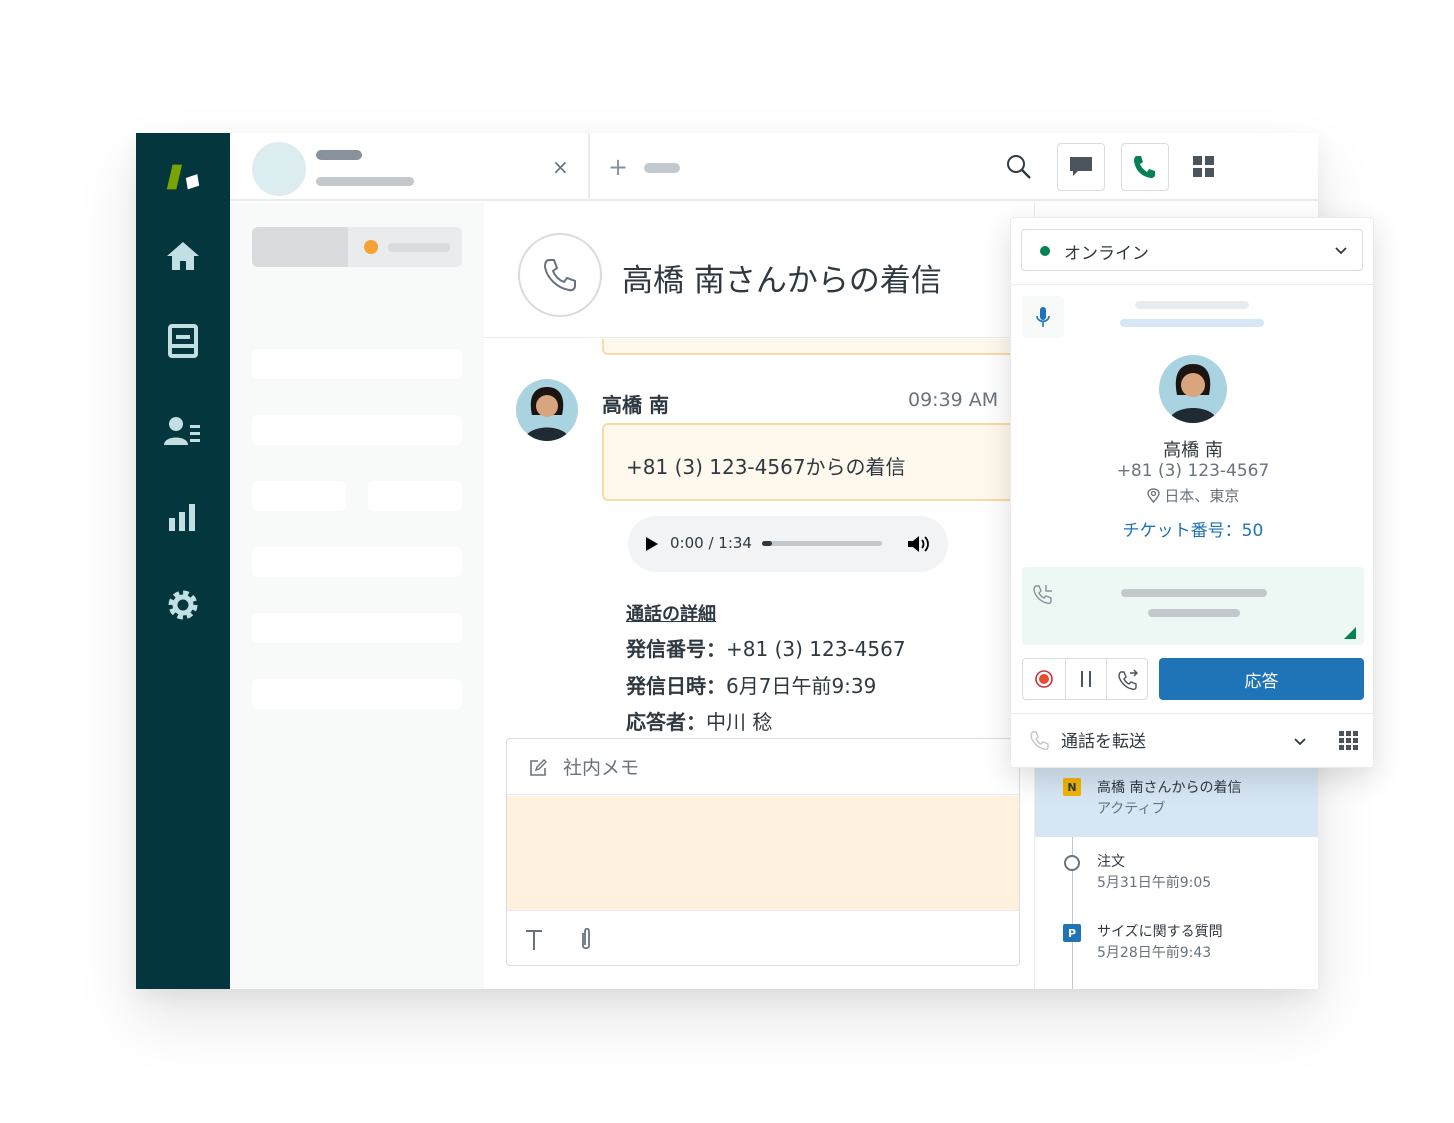 Image resolution: width=1454 pixels, height=1123 pixels. What do you see at coordinates (676, 649) in the screenshot?
I see `caller-number-label: 発信番号：` at bounding box center [676, 649].